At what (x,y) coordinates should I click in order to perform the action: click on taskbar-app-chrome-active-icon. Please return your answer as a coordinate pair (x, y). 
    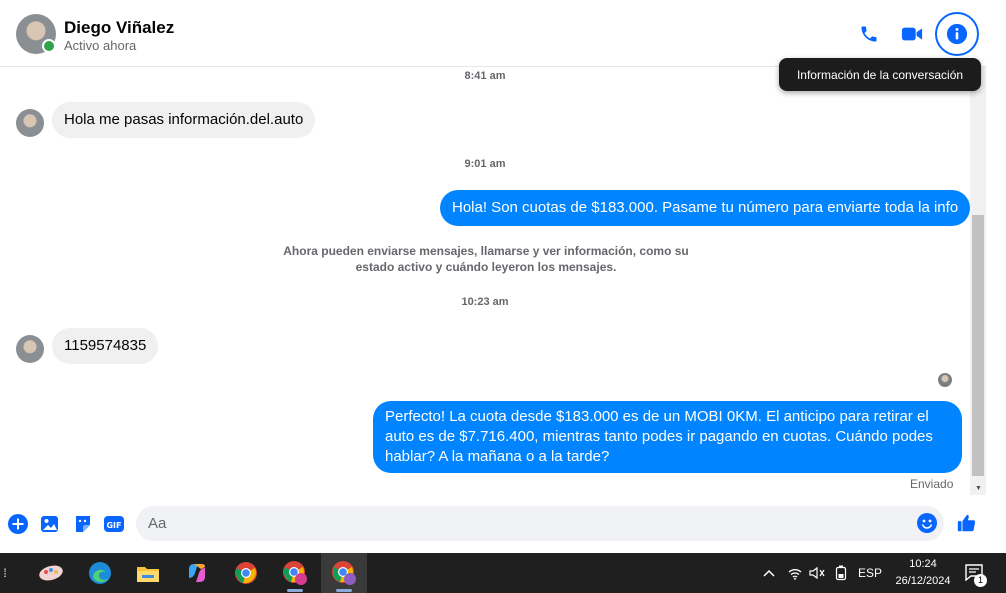
    Looking at the image, I should click on (344, 573).